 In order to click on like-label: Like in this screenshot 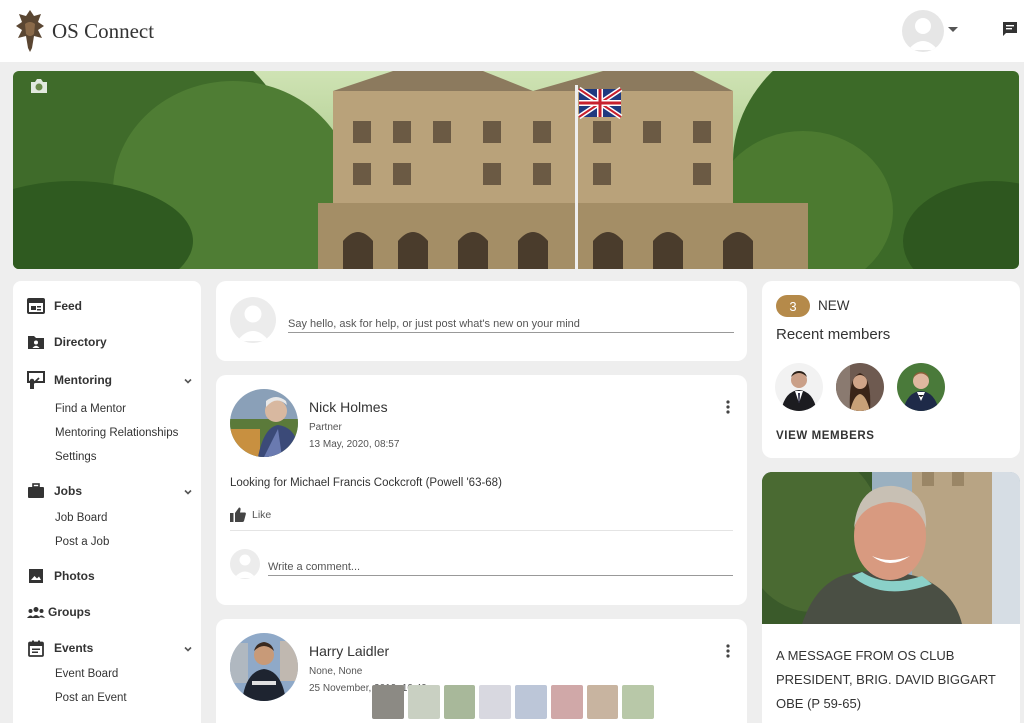, I will do `click(262, 514)`.